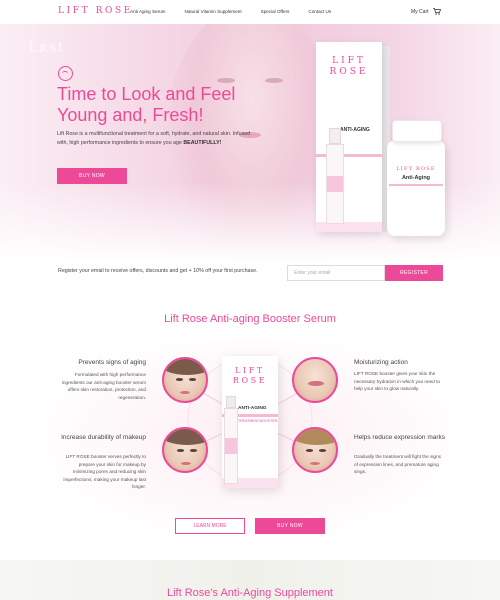 Image resolution: width=500 pixels, height=600 pixels. Describe the element at coordinates (252, 408) in the screenshot. I see `serum-box-tag: ANTI-AGING` at that location.